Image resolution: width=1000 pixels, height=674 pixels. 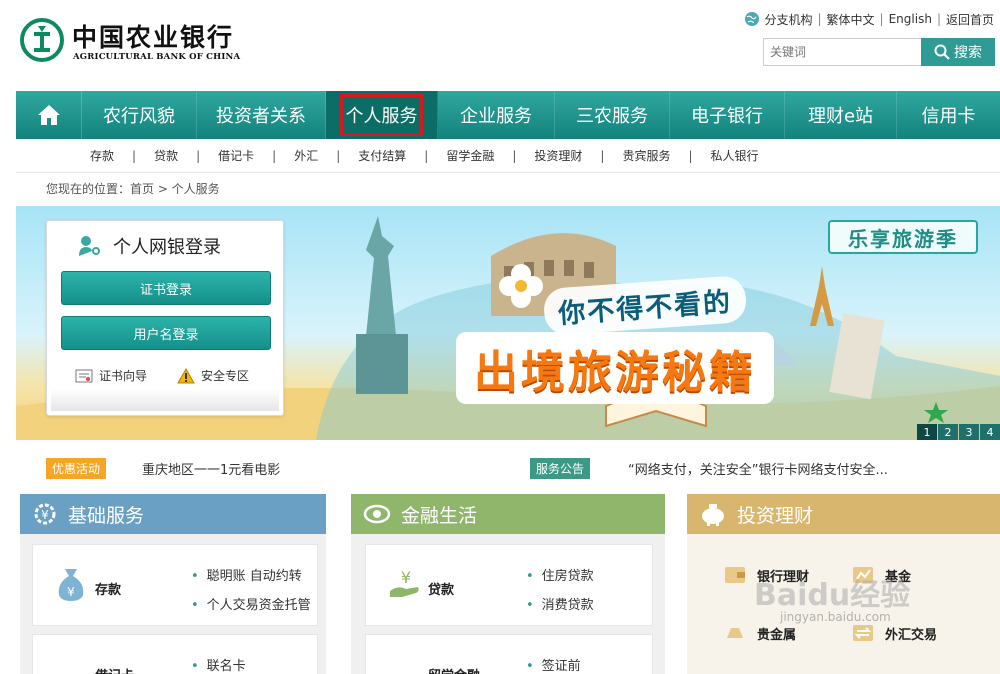 I want to click on search-button-label: 搜索, so click(x=968, y=53).